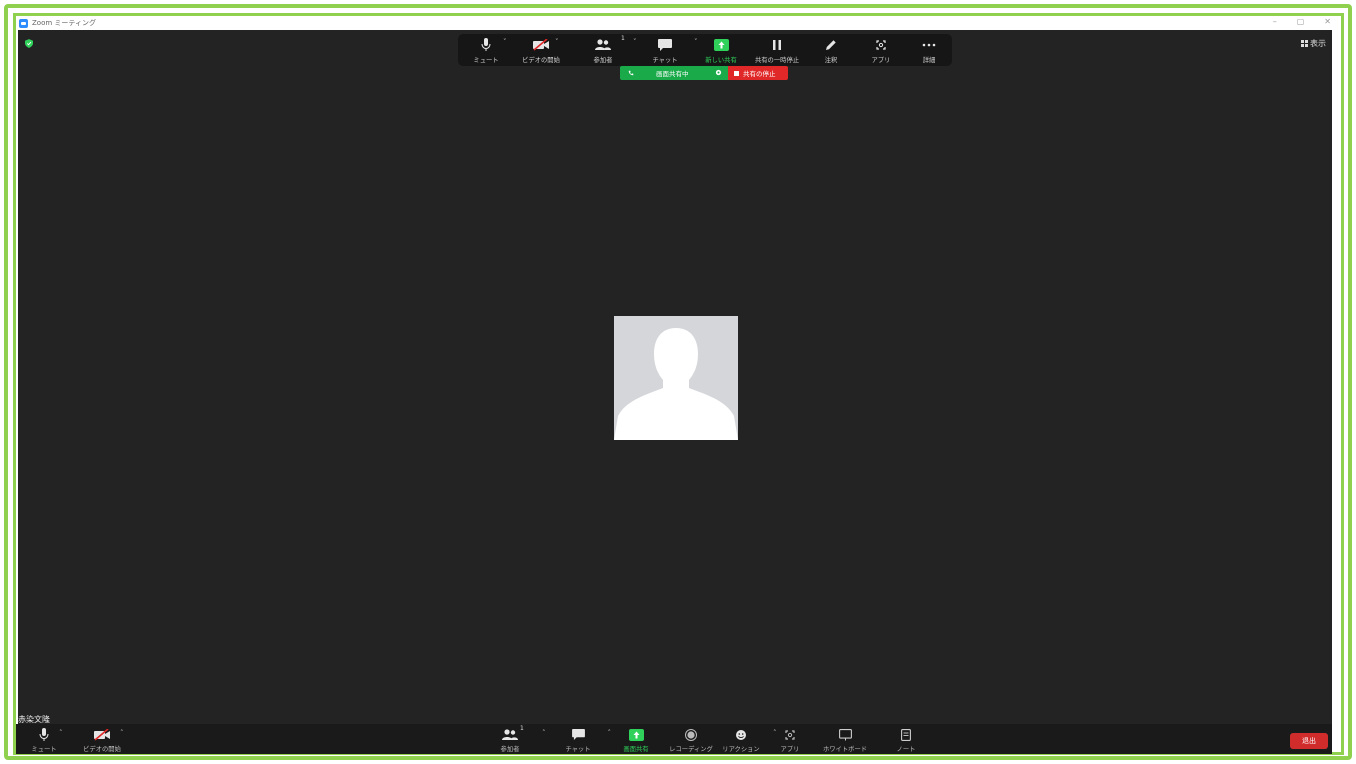 The image size is (1356, 764). I want to click on toolbar-pause-share-label: 共有の一時停止, so click(777, 60).